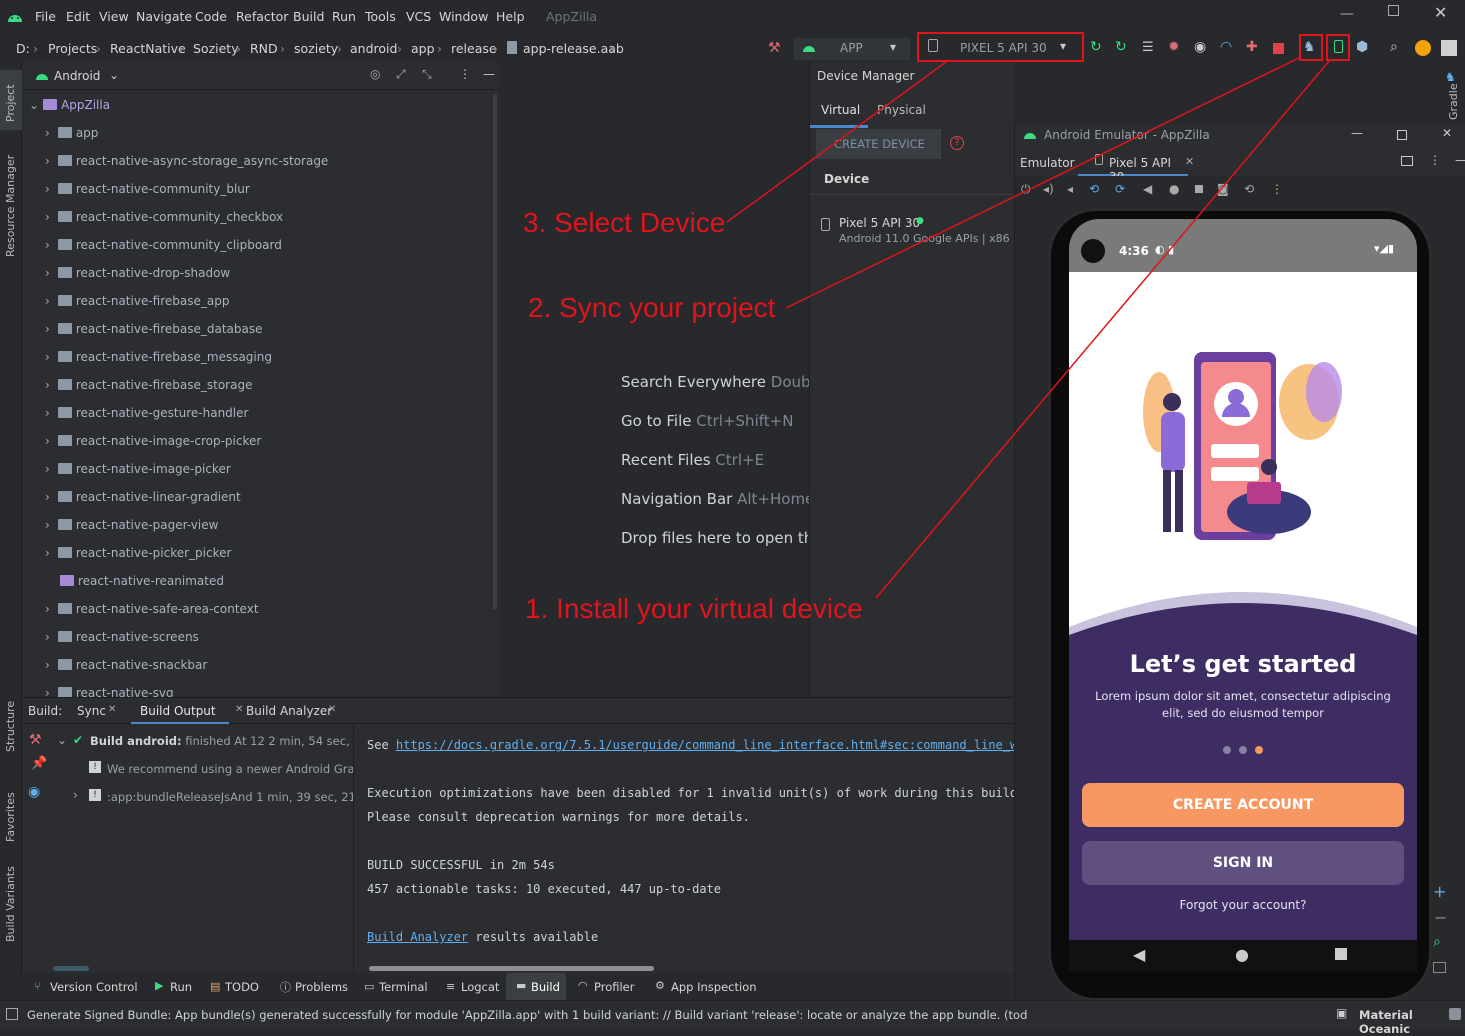 This screenshot has width=1465, height=1036. What do you see at coordinates (1407, 161) in the screenshot?
I see `layout-icon` at bounding box center [1407, 161].